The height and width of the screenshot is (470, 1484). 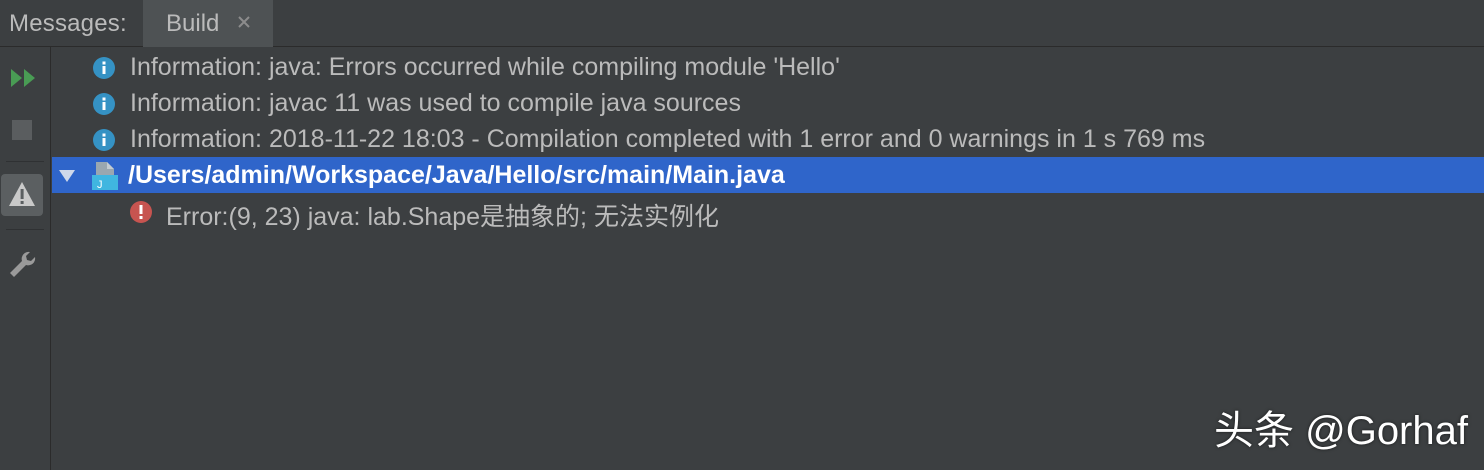 I want to click on tab-build-label: Build, so click(x=193, y=23).